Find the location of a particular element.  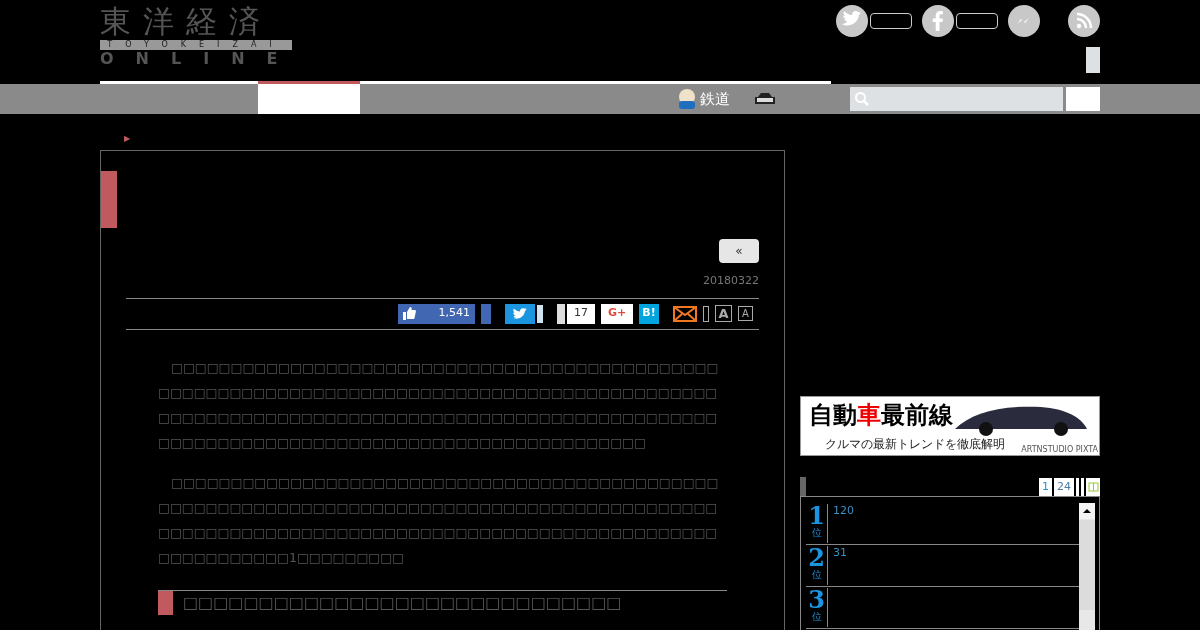

twitter-icon is located at coordinates (852, 21).